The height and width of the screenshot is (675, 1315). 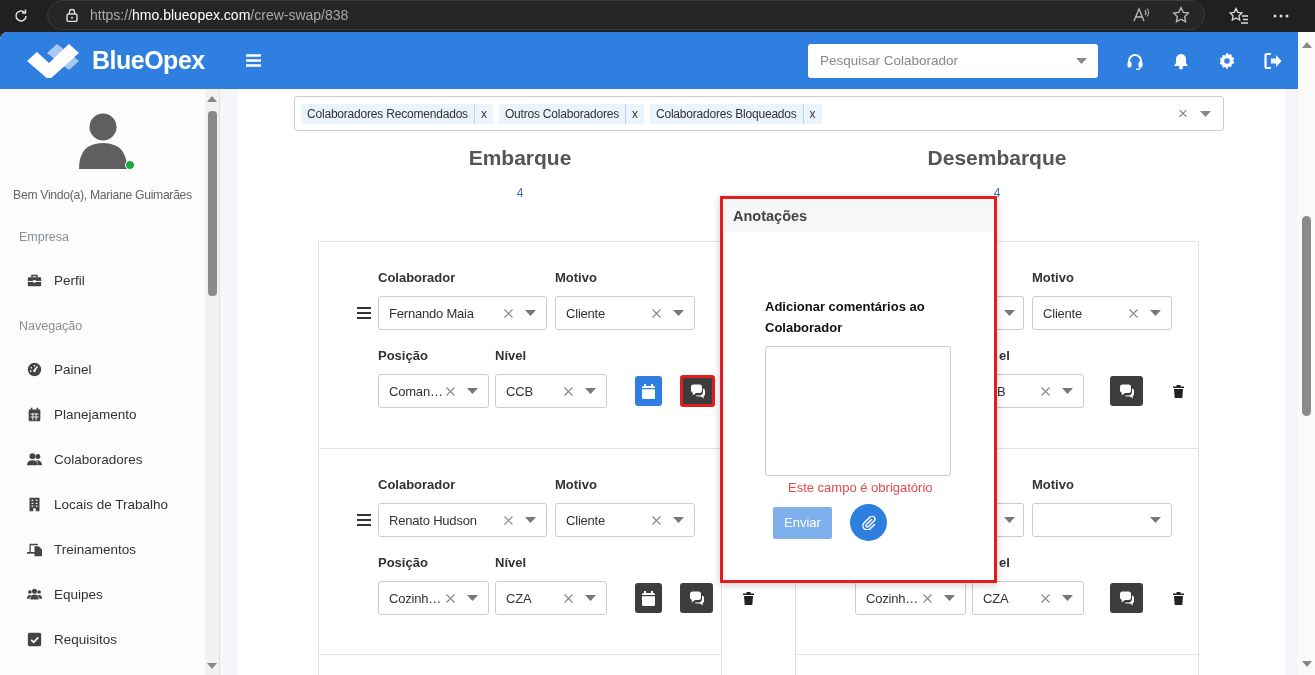 What do you see at coordinates (1004, 356) in the screenshot?
I see `field-label: el` at bounding box center [1004, 356].